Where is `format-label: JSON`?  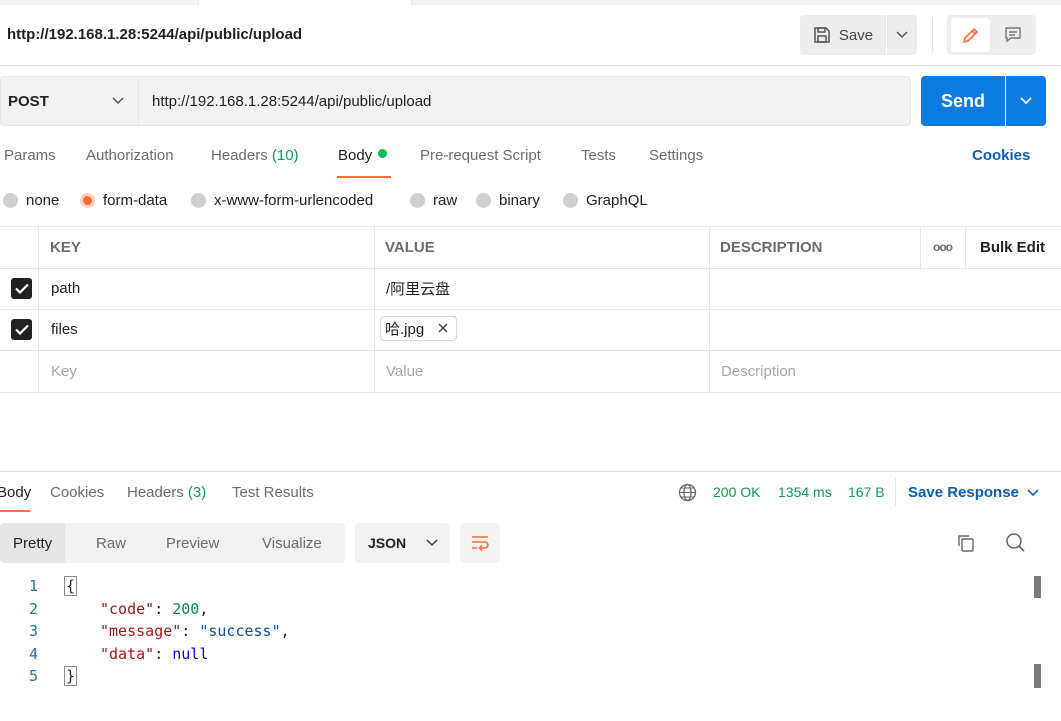
format-label: JSON is located at coordinates (387, 543).